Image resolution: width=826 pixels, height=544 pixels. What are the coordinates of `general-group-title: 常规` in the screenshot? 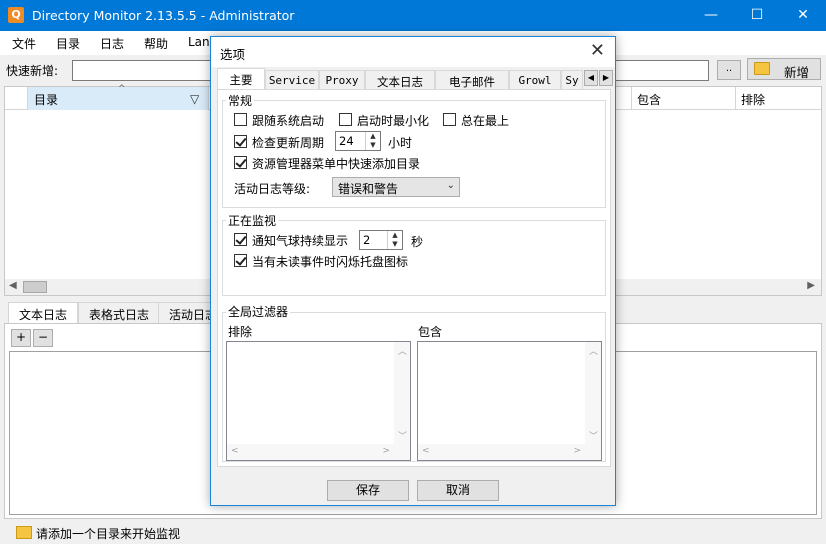 It's located at (240, 100).